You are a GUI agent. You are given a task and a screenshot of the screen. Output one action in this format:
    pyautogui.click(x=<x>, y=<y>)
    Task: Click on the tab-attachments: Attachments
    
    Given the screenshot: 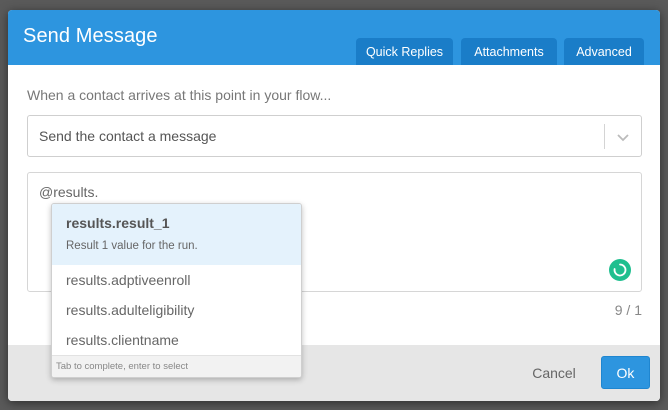 What is the action you would take?
    pyautogui.click(x=509, y=51)
    